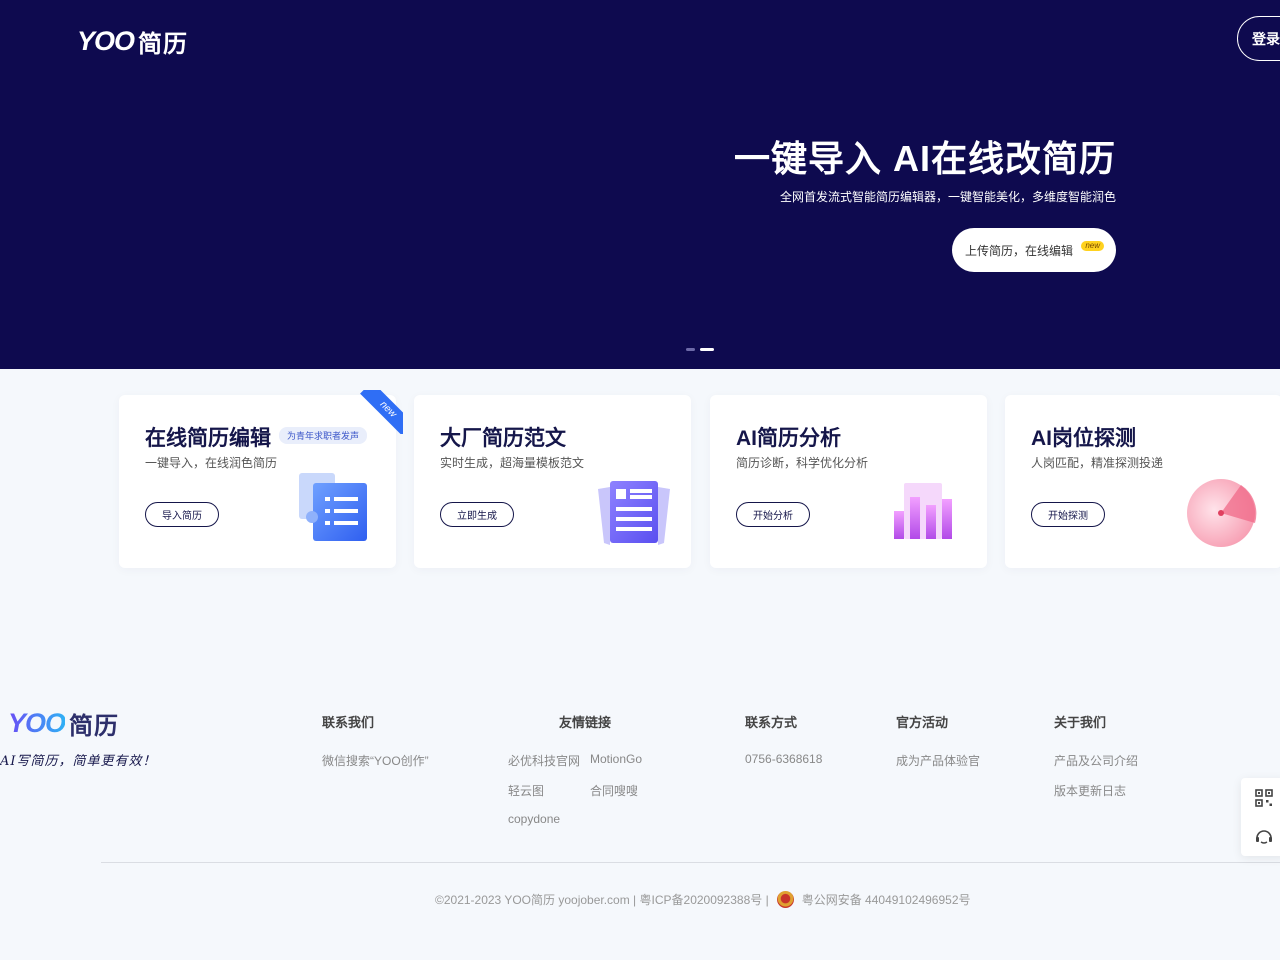 This screenshot has width=1280, height=960. I want to click on generate-now-button: 立即生成, so click(477, 514).